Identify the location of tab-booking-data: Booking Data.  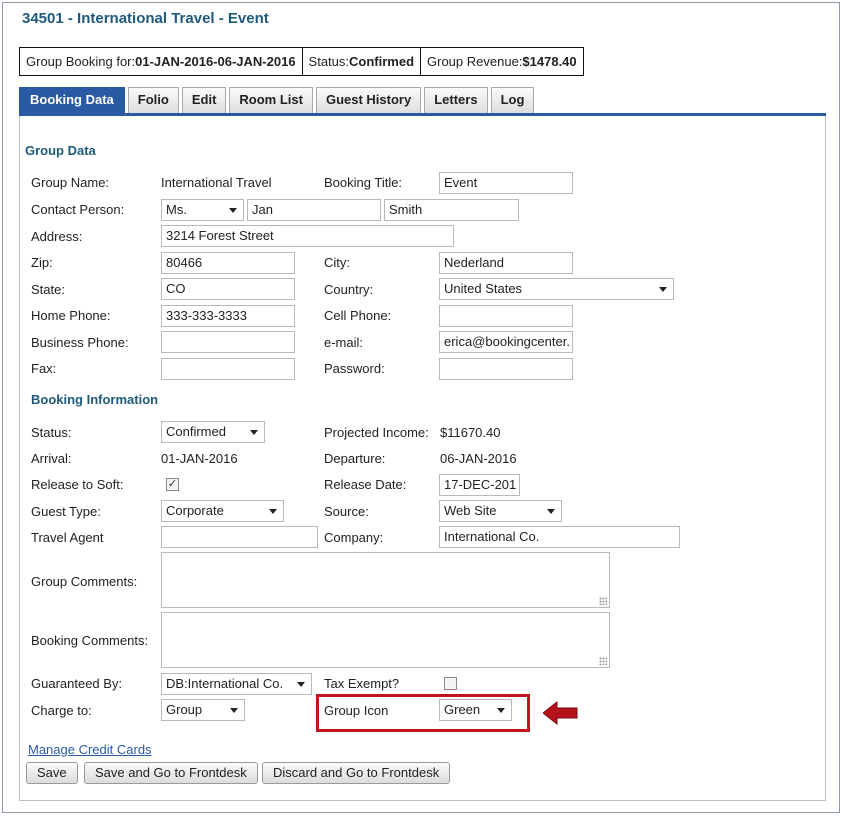
(72, 100).